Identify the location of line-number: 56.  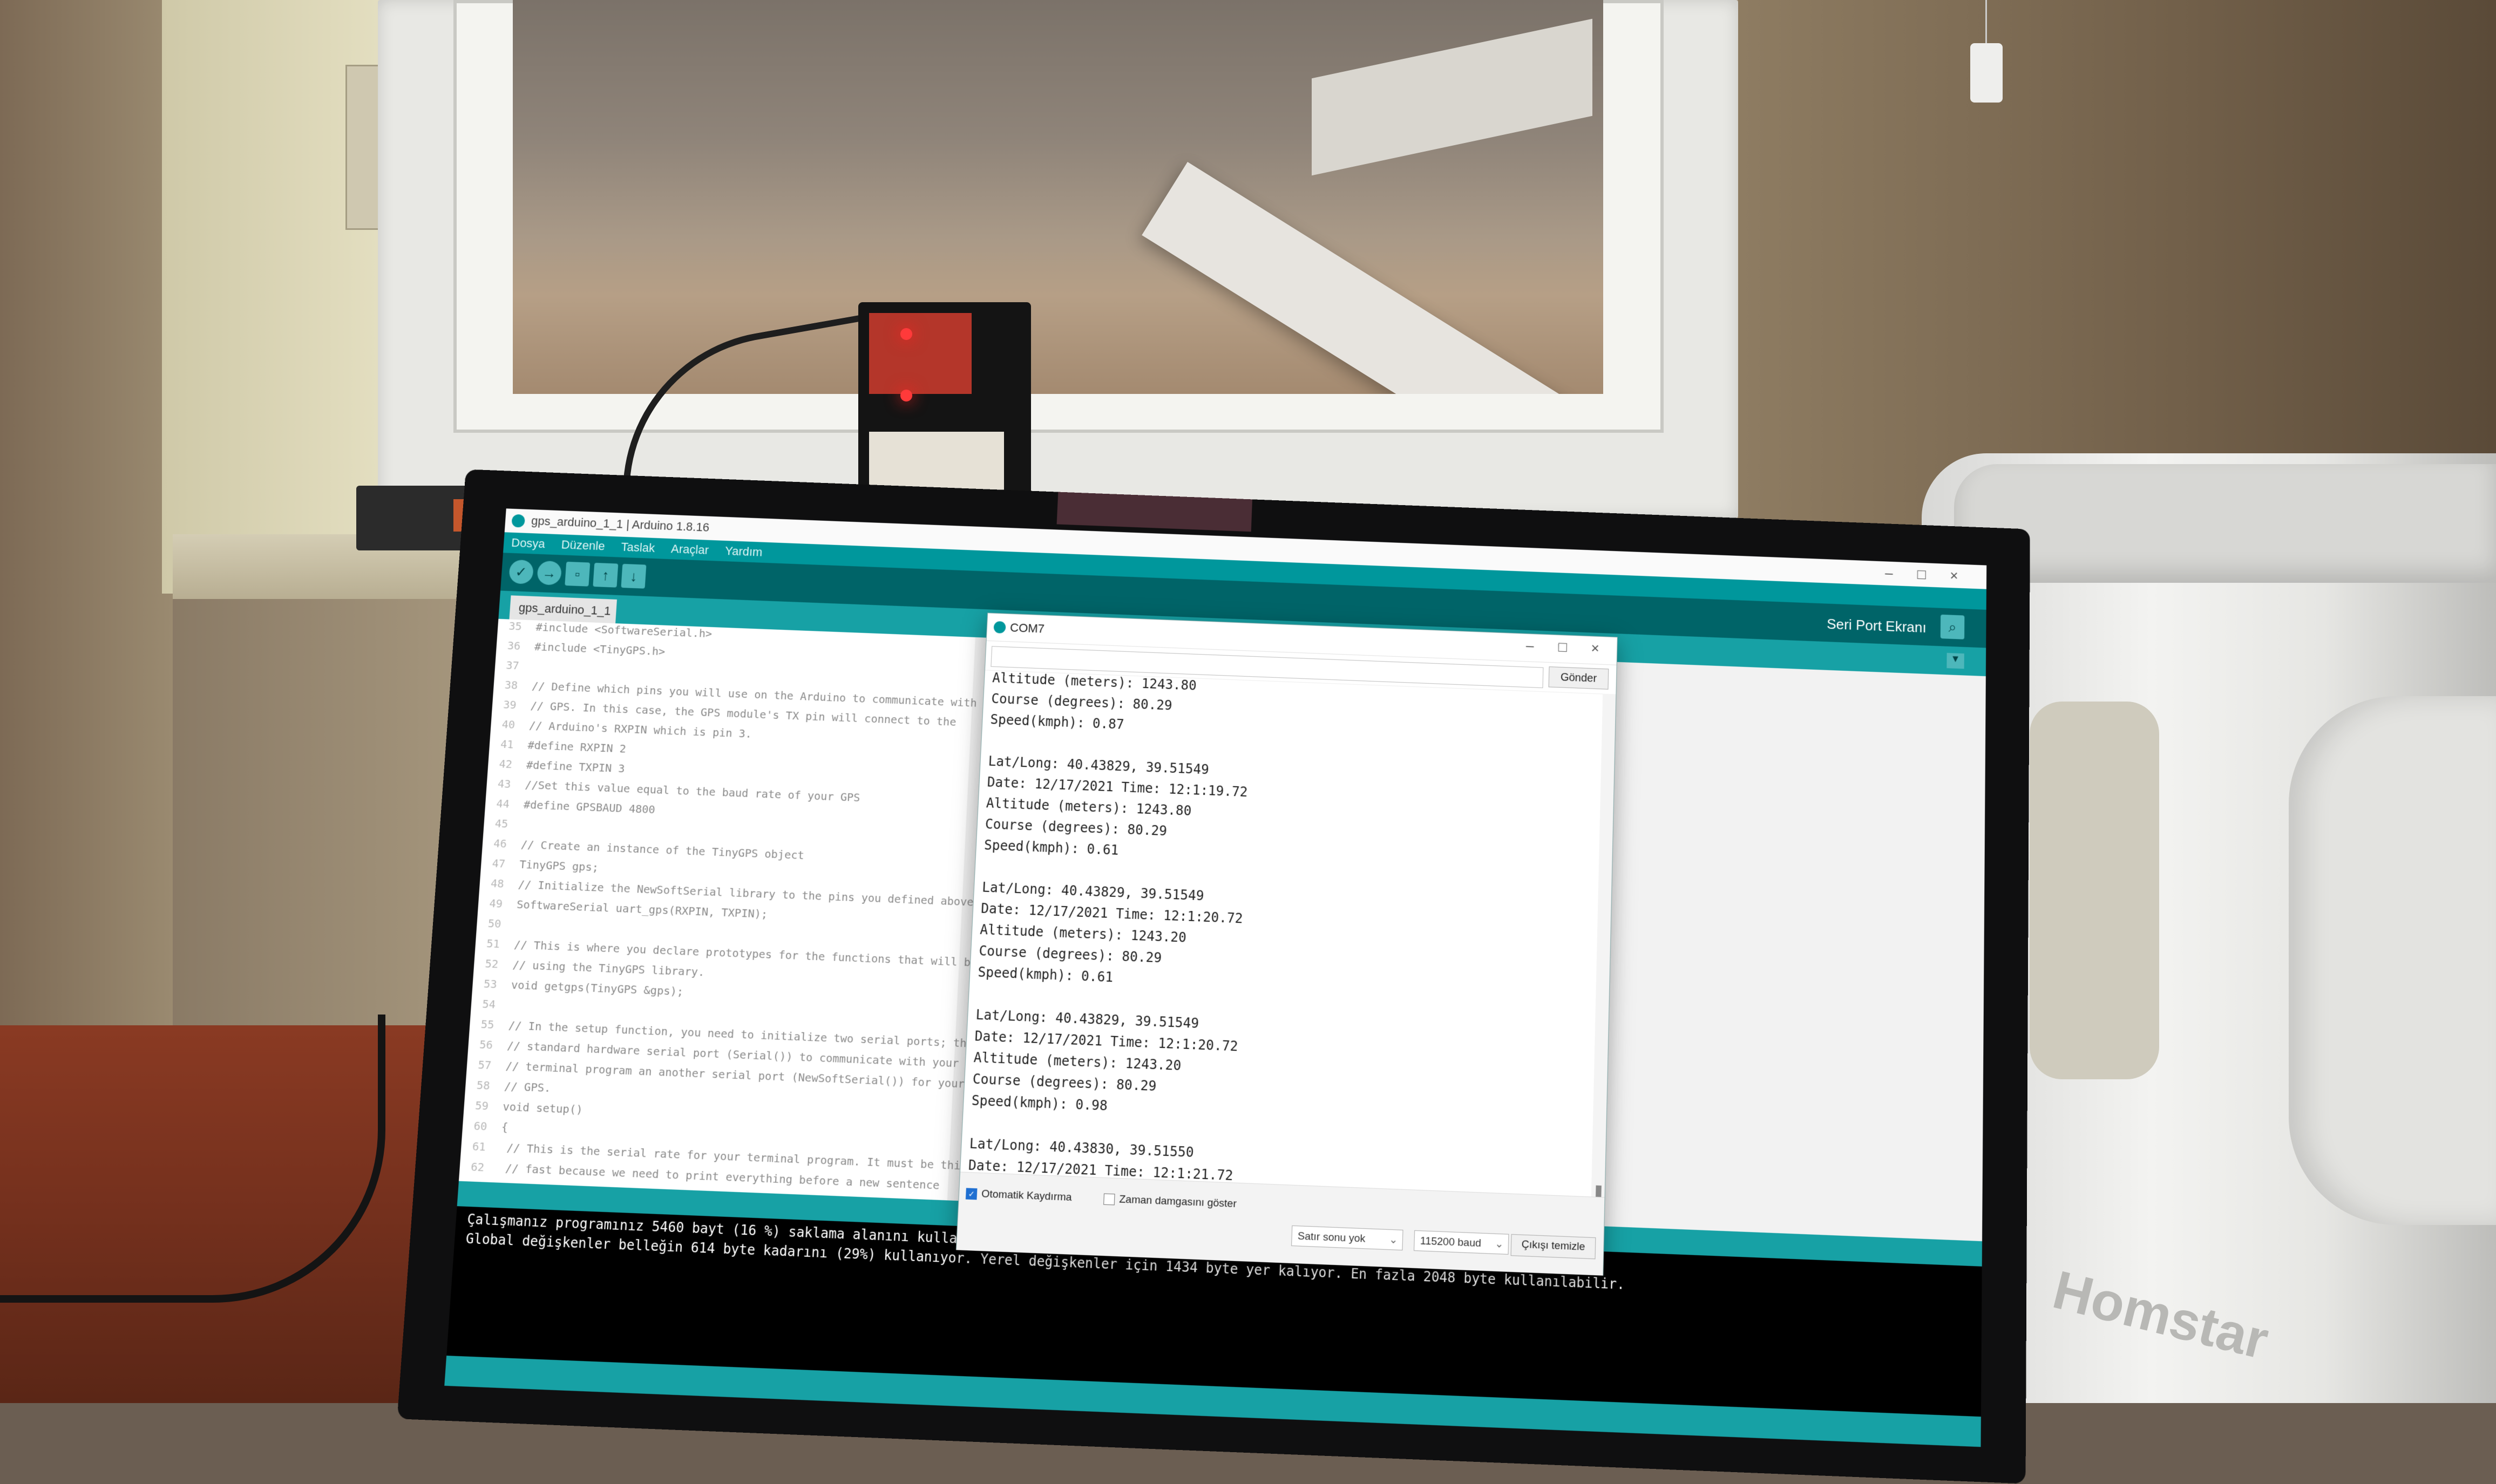
(486, 1045).